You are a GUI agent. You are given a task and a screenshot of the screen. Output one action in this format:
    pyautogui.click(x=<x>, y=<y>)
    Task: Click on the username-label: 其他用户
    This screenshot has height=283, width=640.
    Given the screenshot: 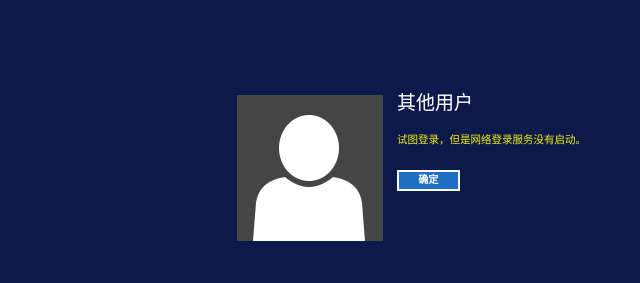 What is the action you would take?
    pyautogui.click(x=435, y=103)
    